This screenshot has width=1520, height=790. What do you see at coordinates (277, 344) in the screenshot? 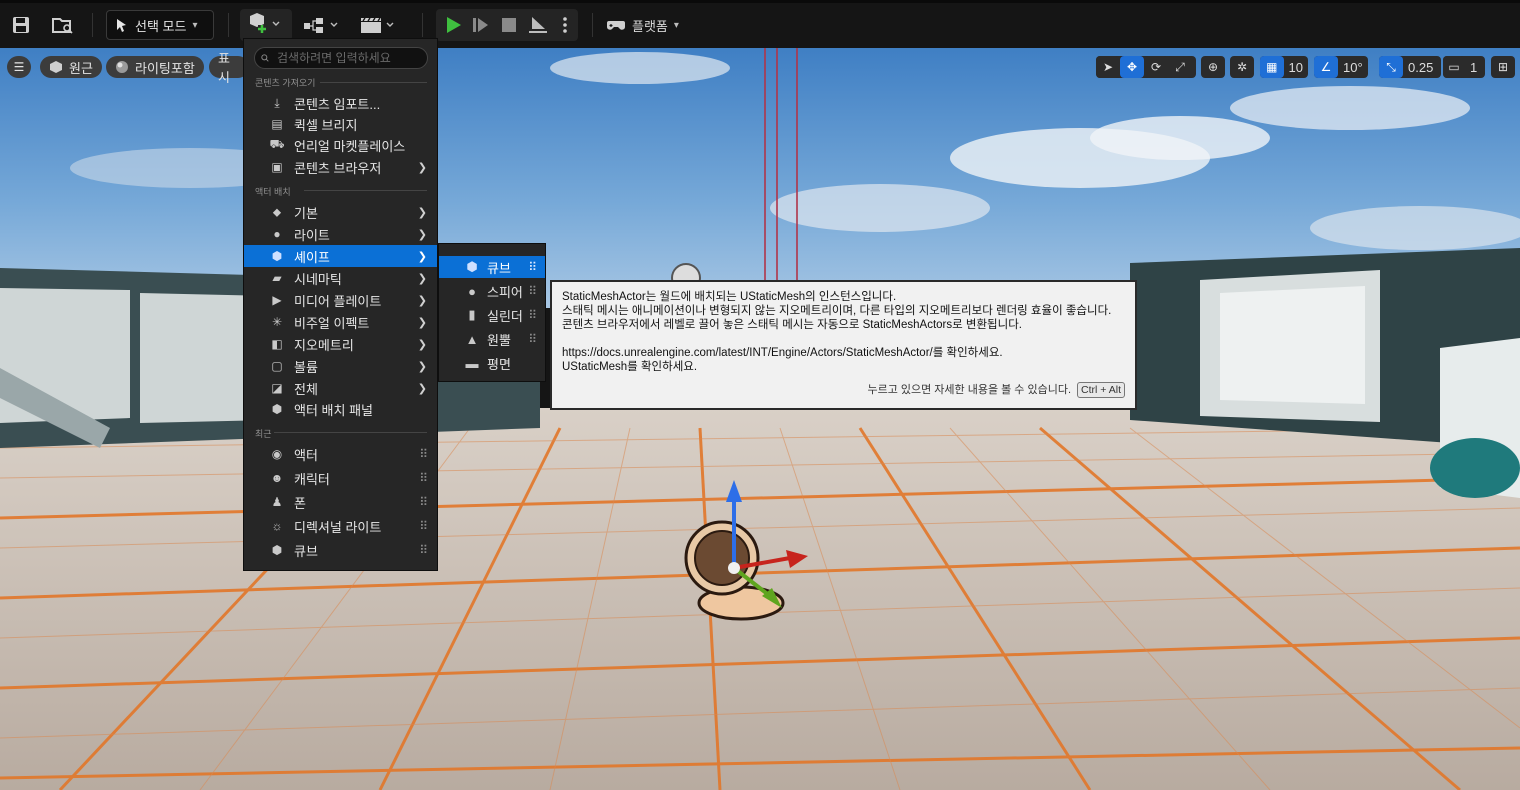
I see `geometry-icon: ◧` at bounding box center [277, 344].